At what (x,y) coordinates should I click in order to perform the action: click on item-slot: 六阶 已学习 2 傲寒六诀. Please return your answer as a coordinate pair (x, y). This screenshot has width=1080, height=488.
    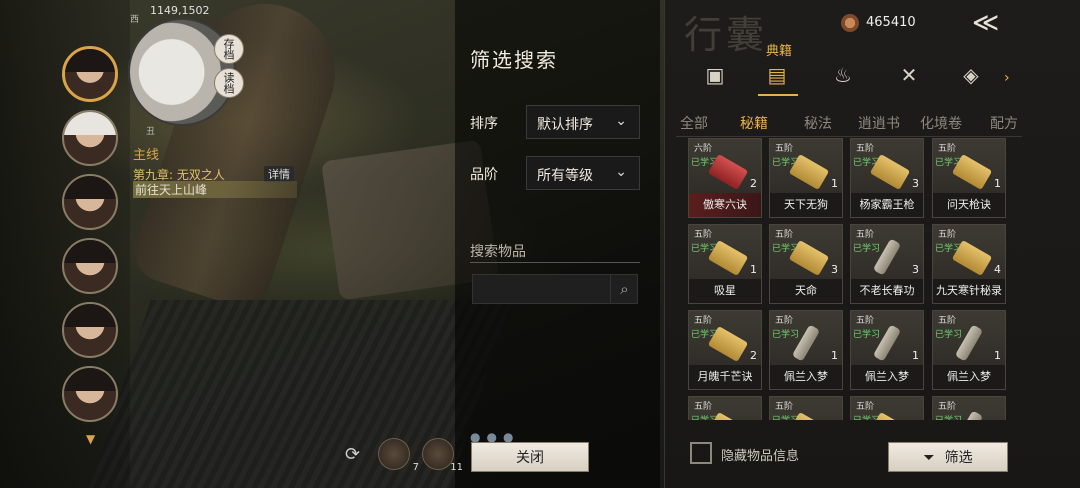
    Looking at the image, I should click on (725, 178).